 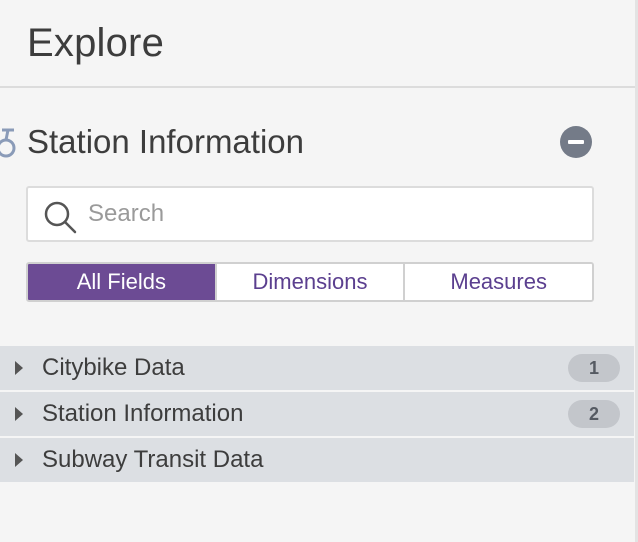 I want to click on bike-icon, so click(x=8, y=143).